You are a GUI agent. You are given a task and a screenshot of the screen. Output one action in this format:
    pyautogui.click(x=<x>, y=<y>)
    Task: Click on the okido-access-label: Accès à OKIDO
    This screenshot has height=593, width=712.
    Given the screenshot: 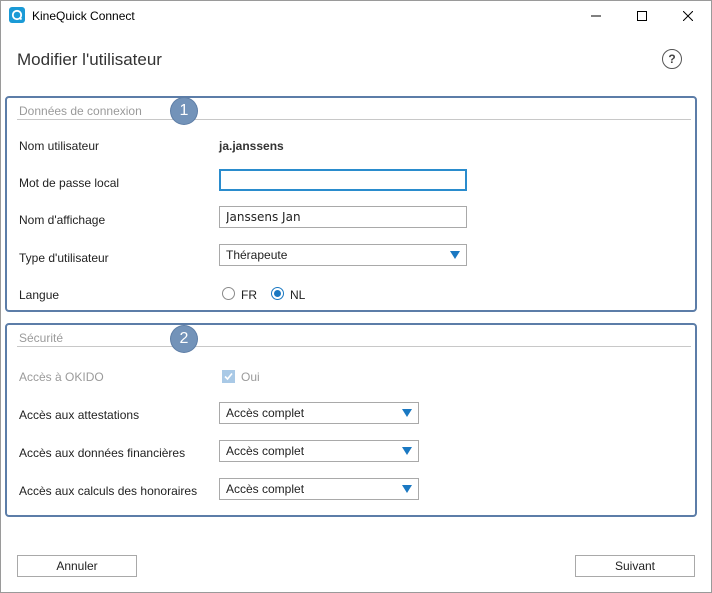 What is the action you would take?
    pyautogui.click(x=61, y=377)
    